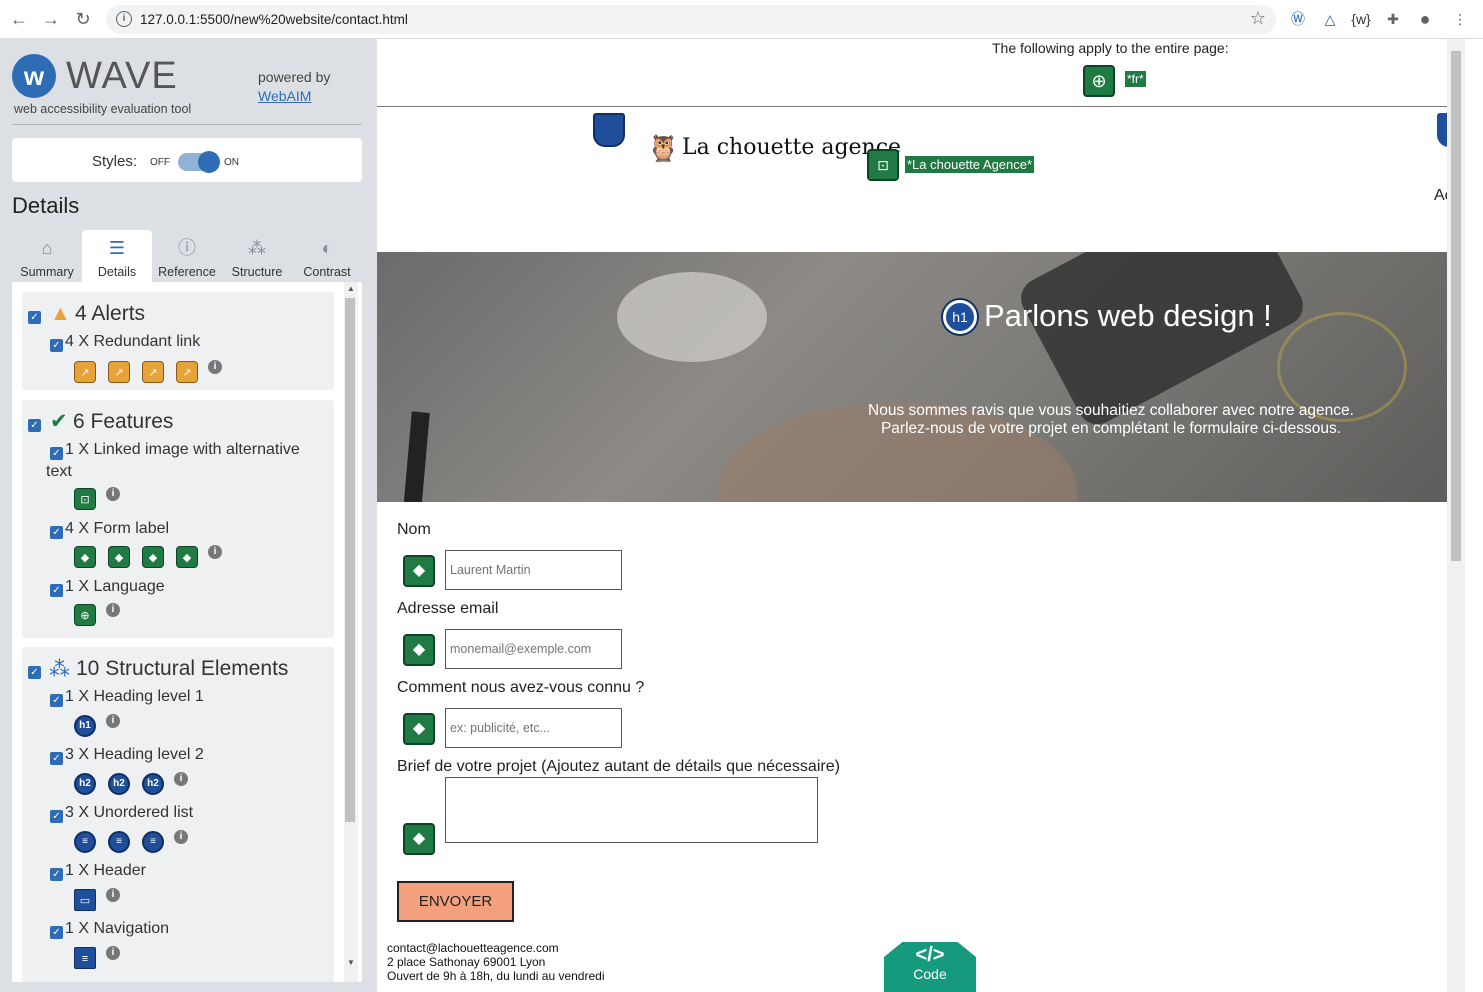  What do you see at coordinates (1425, 19) in the screenshot?
I see `profile-avatar-icon: ●` at bounding box center [1425, 19].